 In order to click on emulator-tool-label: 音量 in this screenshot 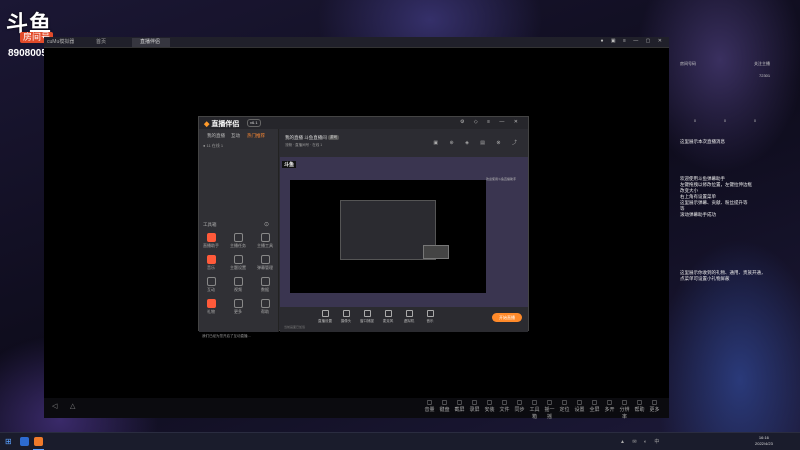, I will do `click(429, 410)`.